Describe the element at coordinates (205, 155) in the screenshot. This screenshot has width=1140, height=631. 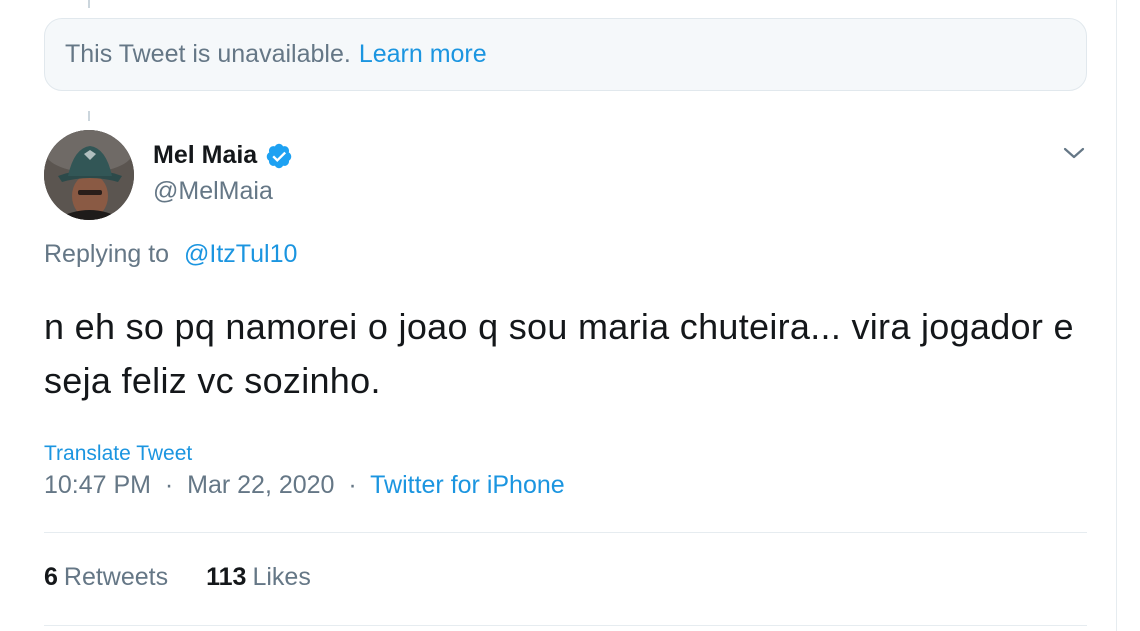
I see `author-name: Mel Maia` at that location.